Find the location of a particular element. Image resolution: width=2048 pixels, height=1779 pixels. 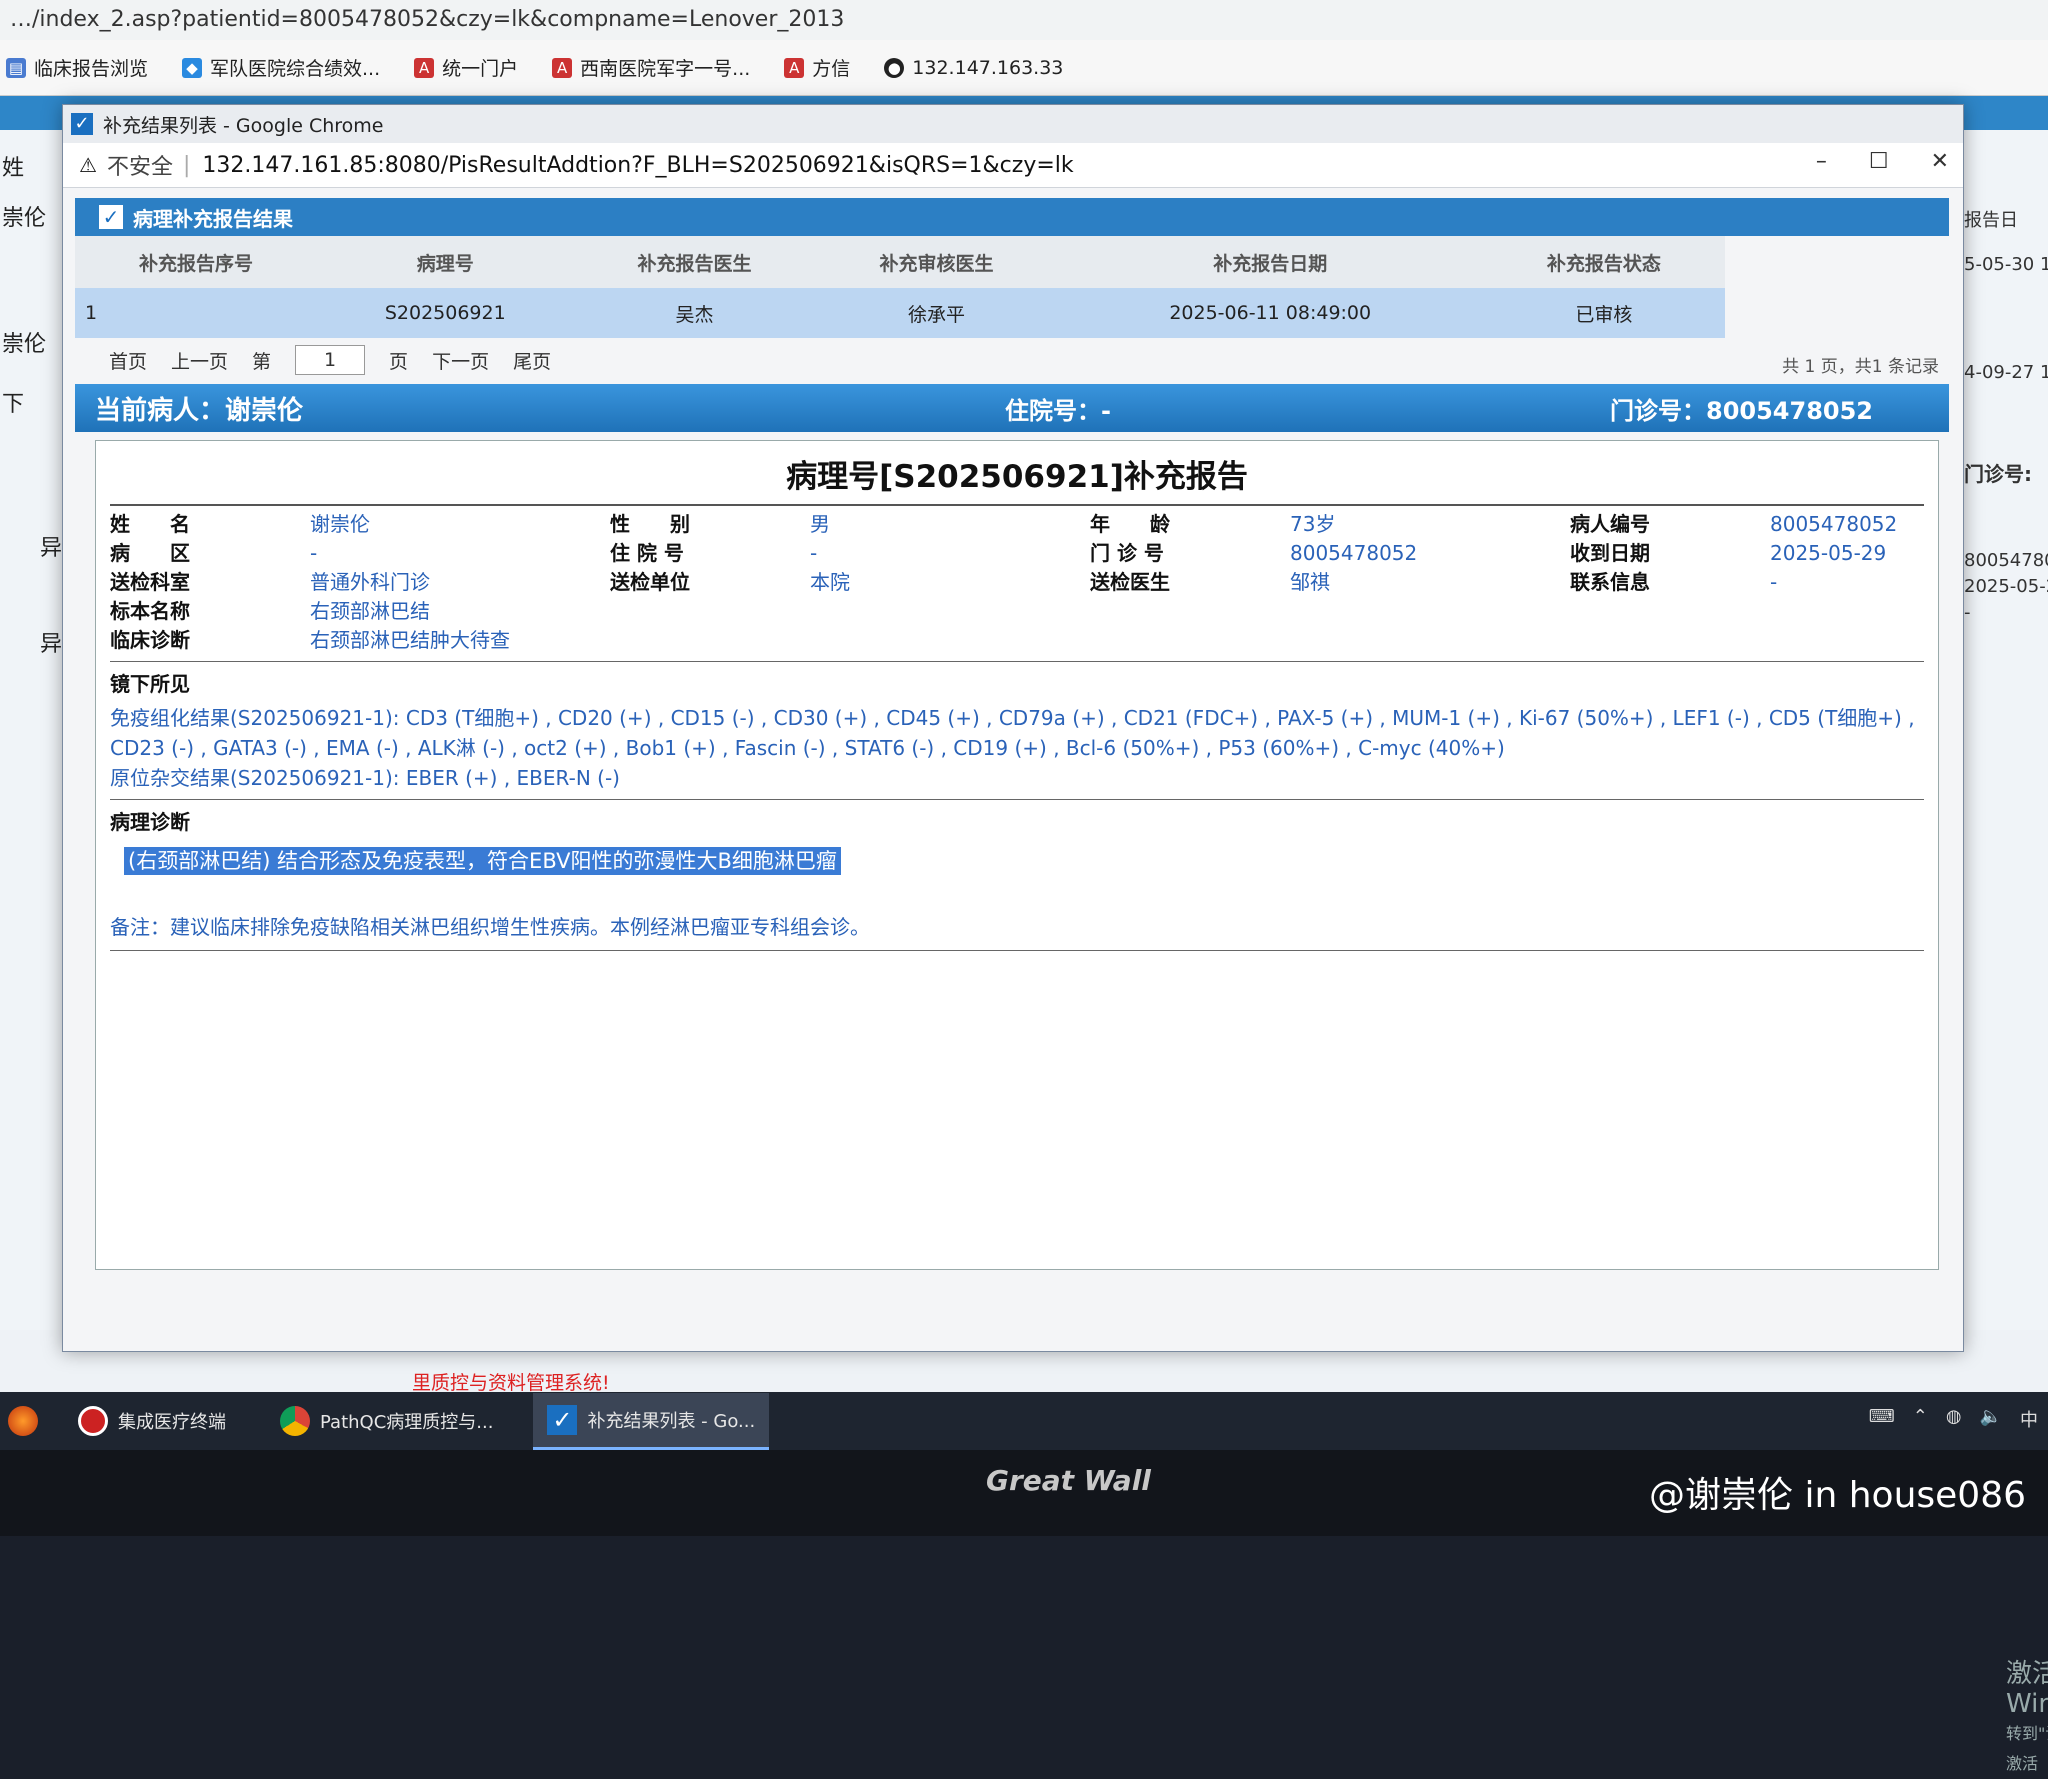

section-header: ✓ 病理补充报告结果 is located at coordinates (1012, 217).